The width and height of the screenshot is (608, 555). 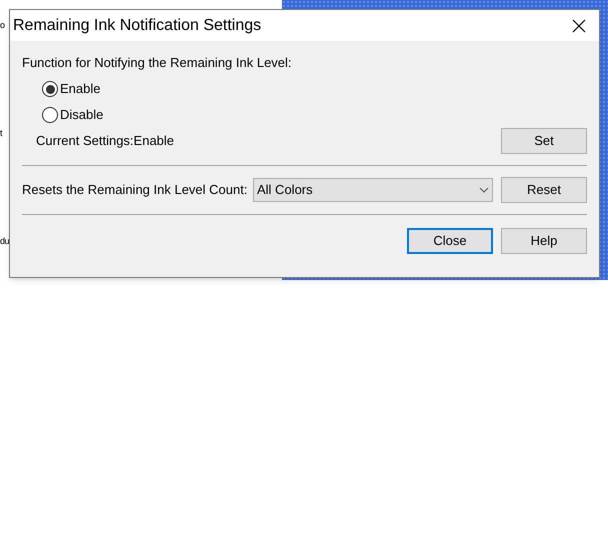 I want to click on set-button: Set, so click(x=544, y=141).